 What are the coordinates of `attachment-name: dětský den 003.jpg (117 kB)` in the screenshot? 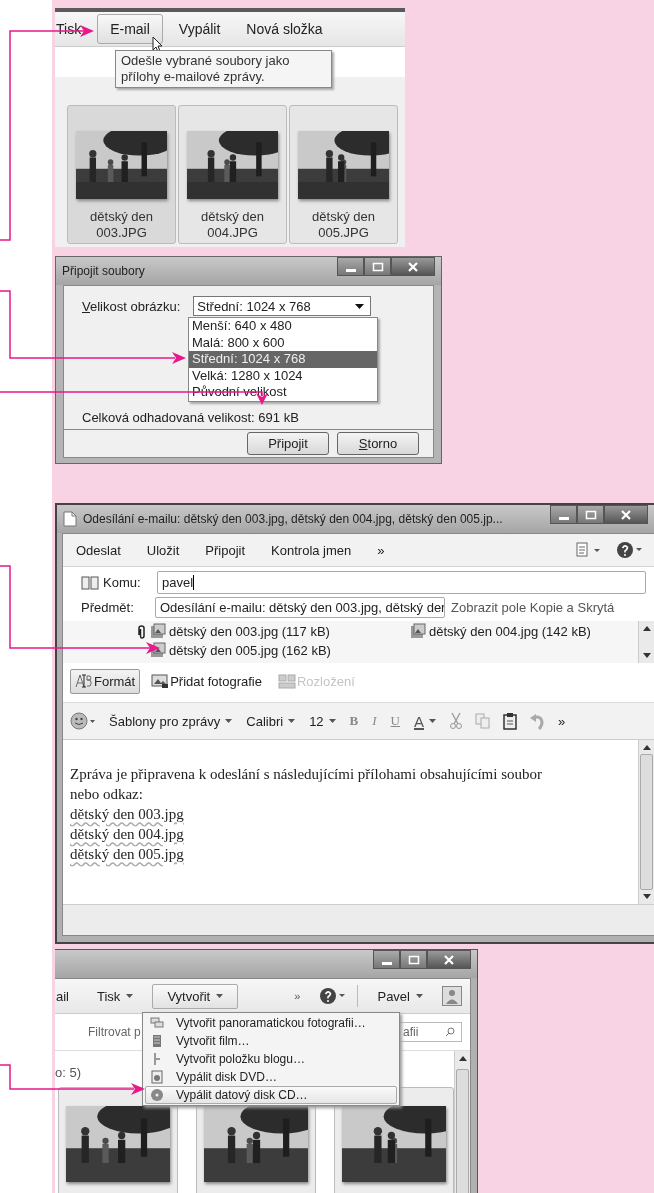 It's located at (249, 631).